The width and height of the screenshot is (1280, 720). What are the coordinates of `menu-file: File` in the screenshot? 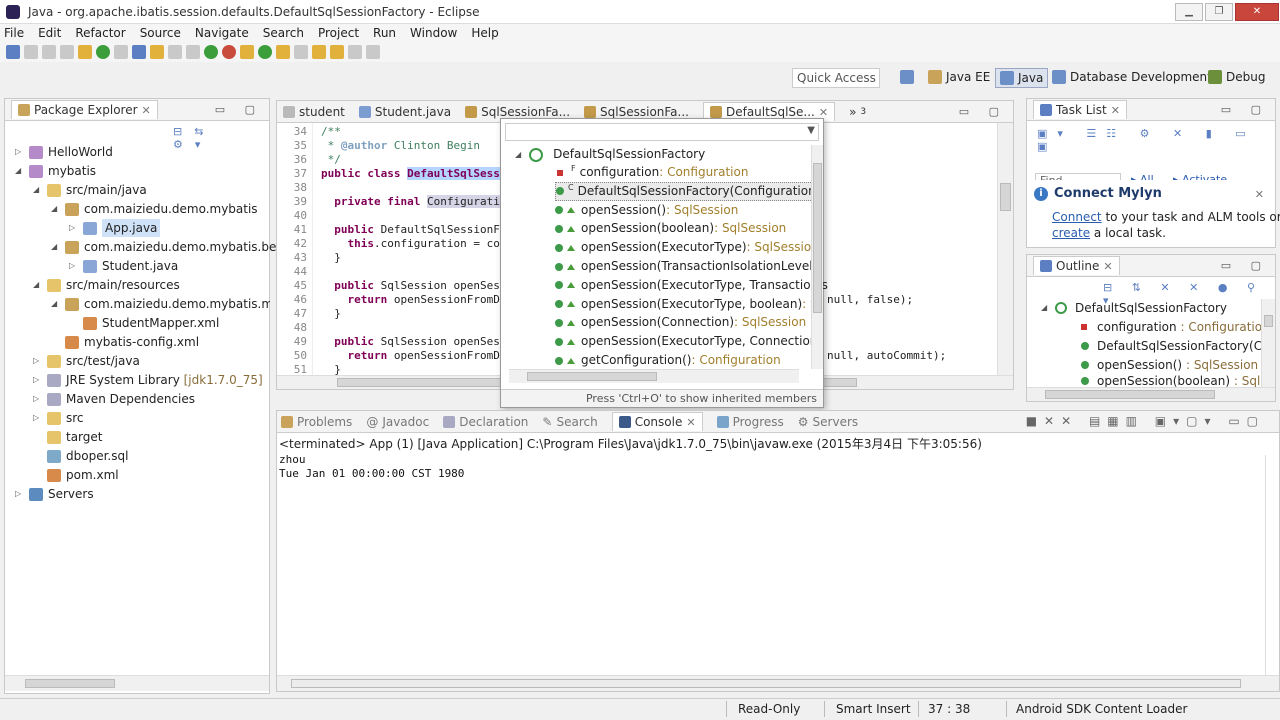 It's located at (14, 33).